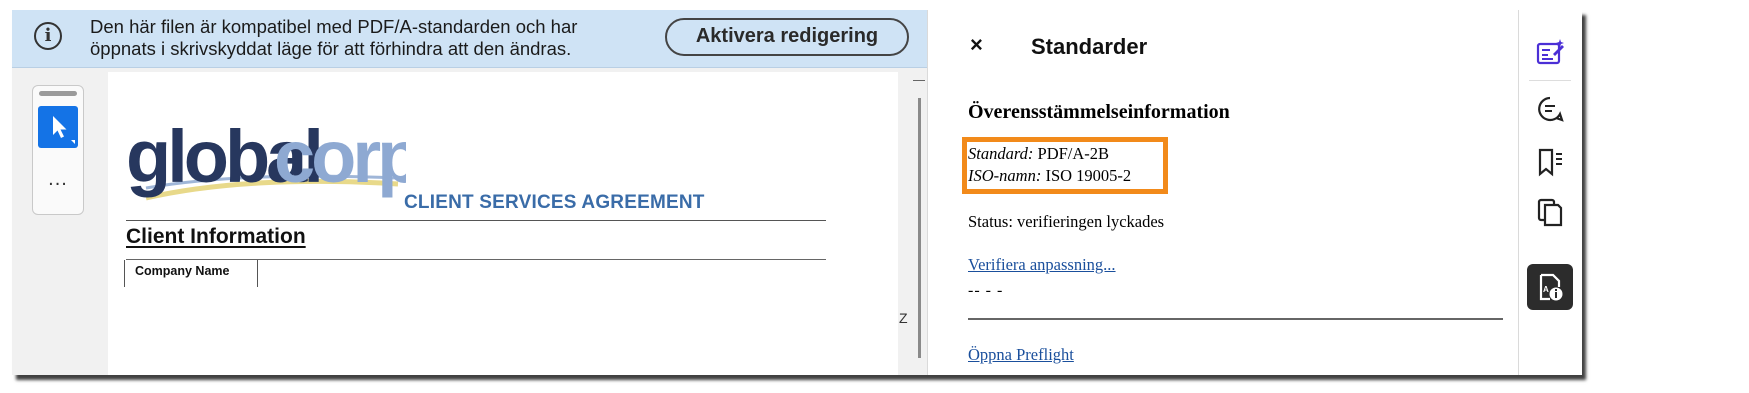 The height and width of the screenshot is (393, 1749). I want to click on standard-label: Standard:, so click(1001, 153).